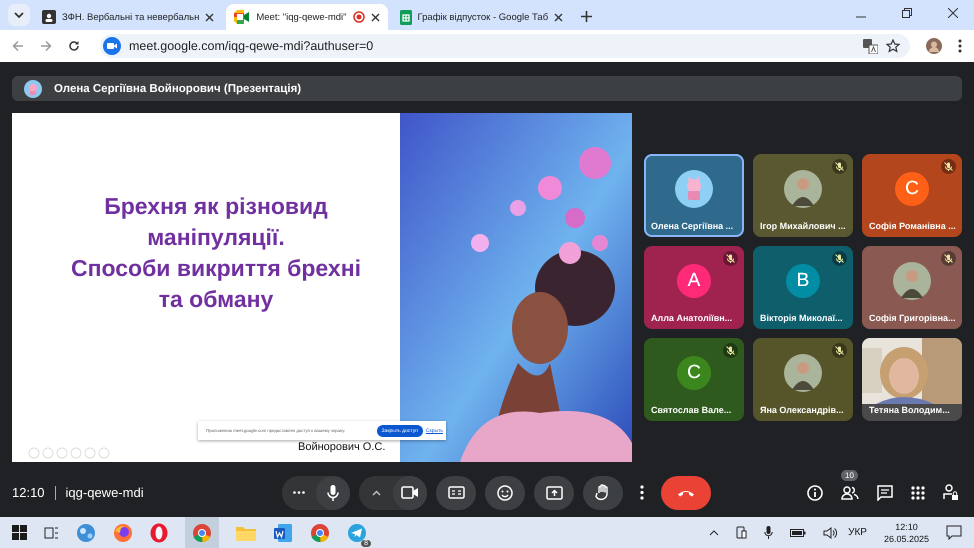 Image resolution: width=974 pixels, height=548 pixels. What do you see at coordinates (406, 17) in the screenshot?
I see `spreadsheet-icon` at bounding box center [406, 17].